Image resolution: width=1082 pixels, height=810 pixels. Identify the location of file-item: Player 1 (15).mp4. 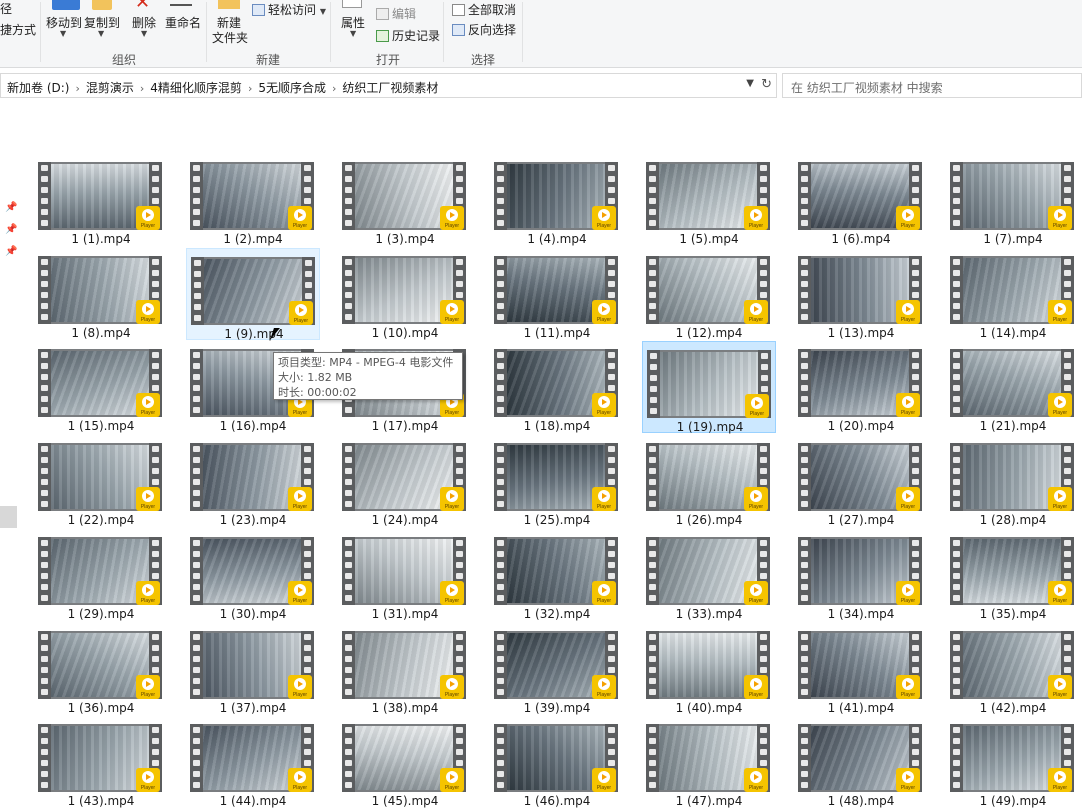
(102, 387).